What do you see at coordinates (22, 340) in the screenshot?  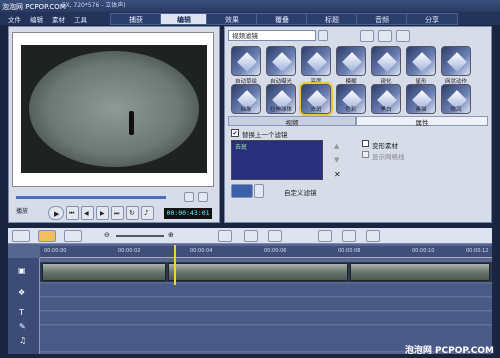 I see `music-track-icon: ♫` at bounding box center [22, 340].